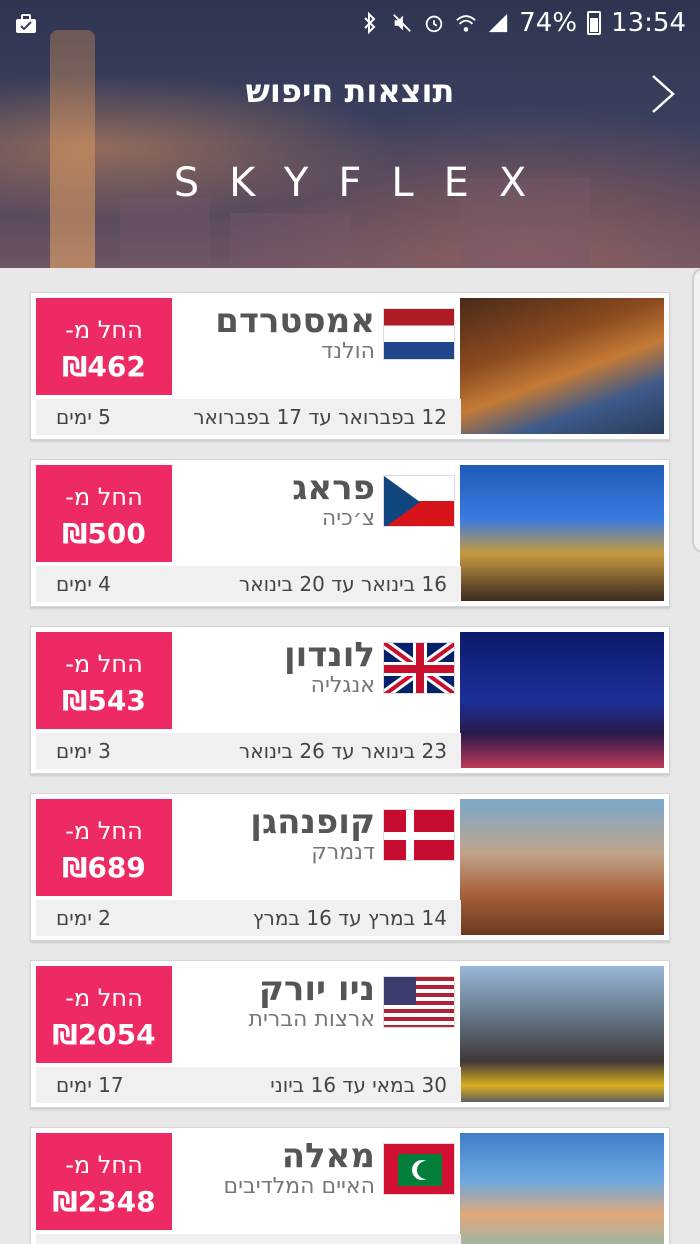 Image resolution: width=700 pixels, height=1244 pixels. Describe the element at coordinates (312, 822) in the screenshot. I see `city-name: קופנהגן` at that location.